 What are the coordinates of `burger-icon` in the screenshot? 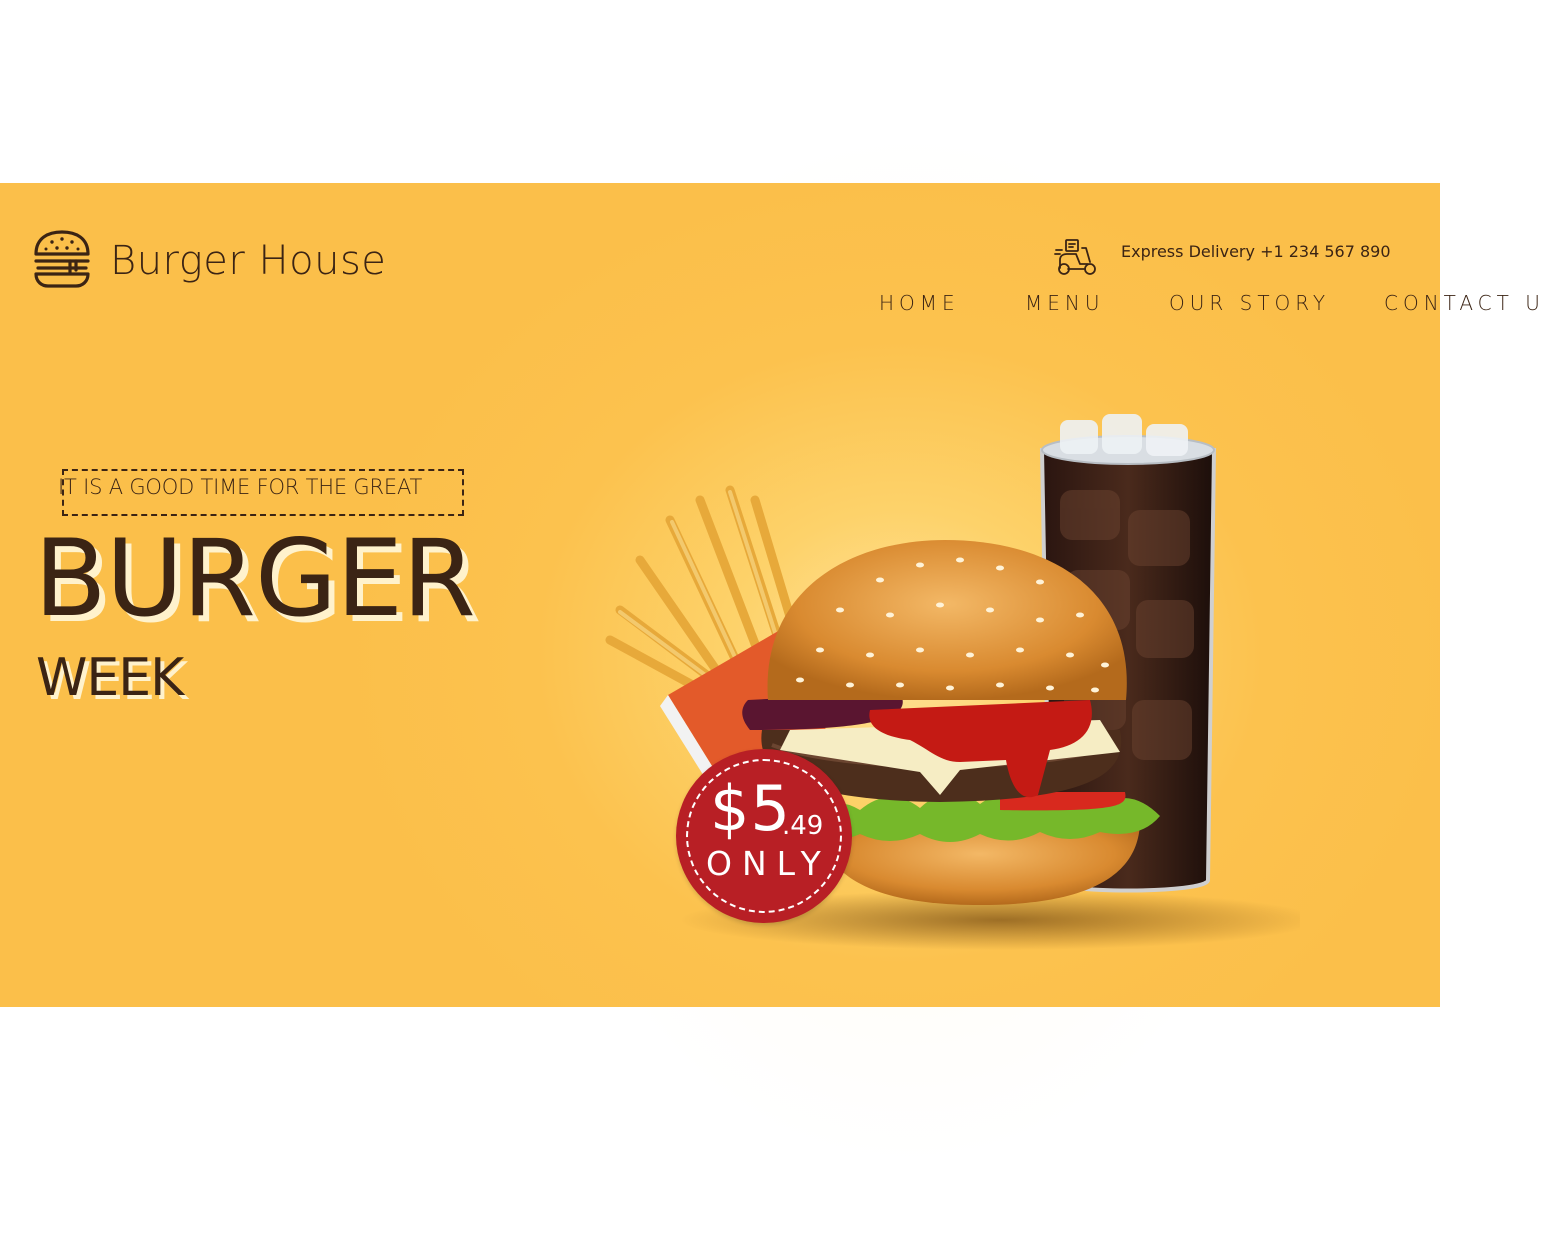 It's located at (62, 259).